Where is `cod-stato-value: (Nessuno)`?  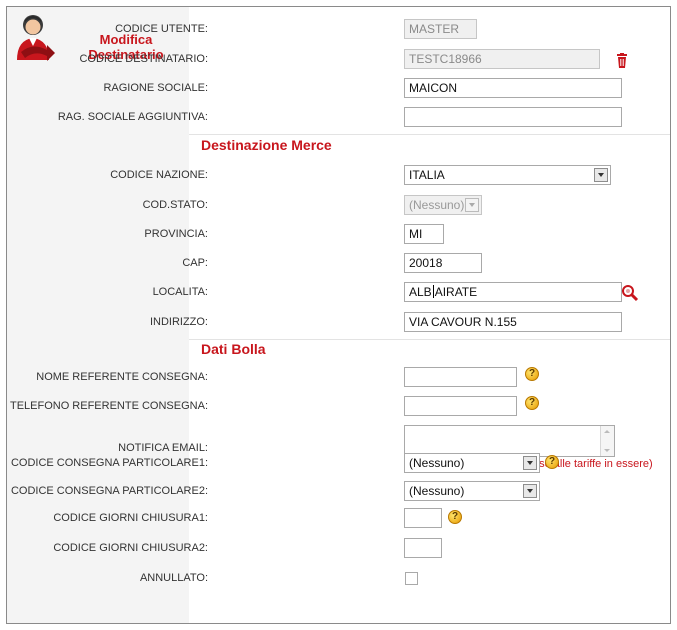 cod-stato-value: (Nessuno) is located at coordinates (437, 205).